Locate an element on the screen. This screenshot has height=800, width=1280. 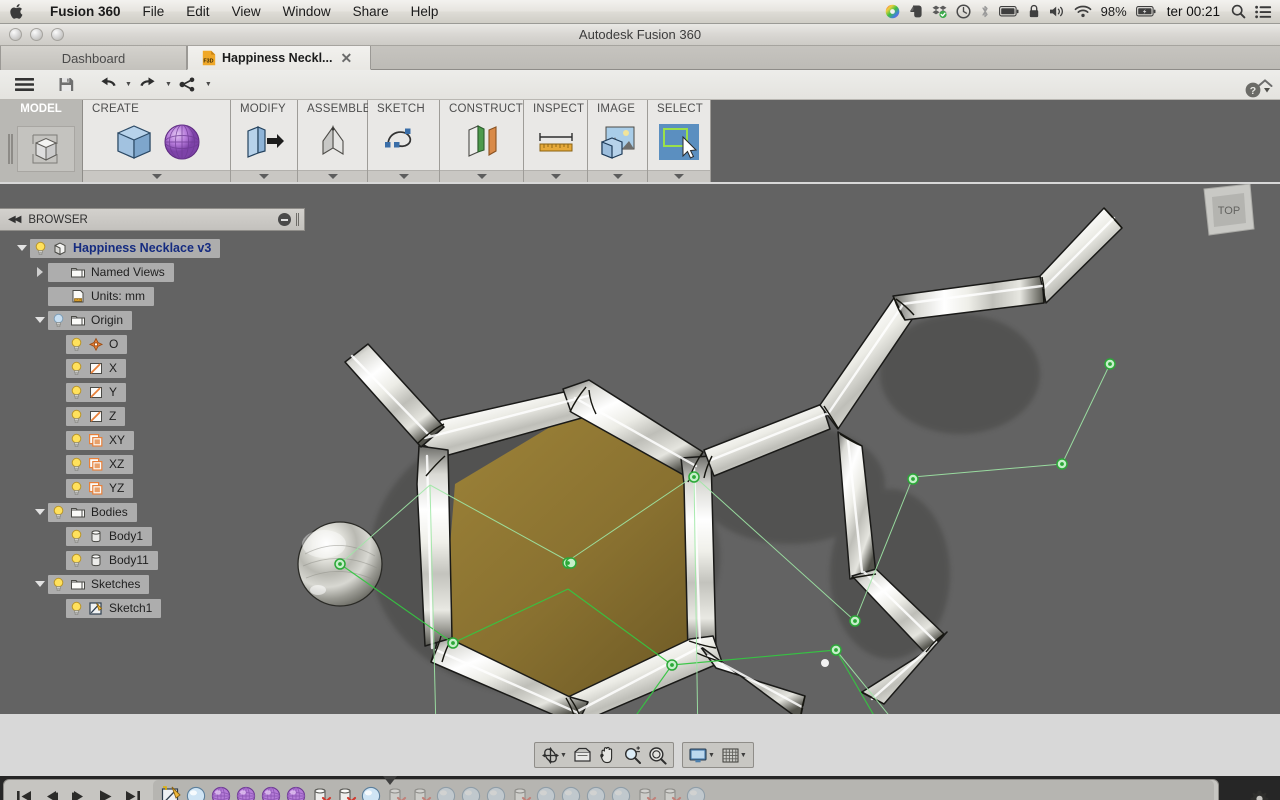
tree-node: Happiness Necklace v3 is located at coordinates (152, 248).